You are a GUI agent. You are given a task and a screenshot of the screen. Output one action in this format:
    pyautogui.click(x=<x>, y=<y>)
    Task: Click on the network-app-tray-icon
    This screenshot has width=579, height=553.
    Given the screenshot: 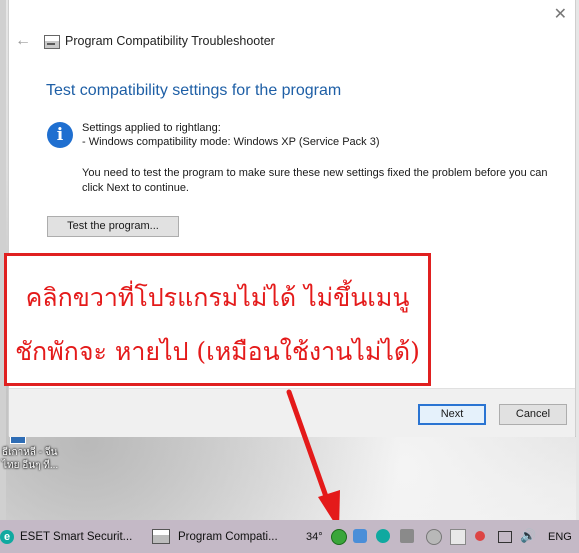 What is the action you would take?
    pyautogui.click(x=360, y=536)
    